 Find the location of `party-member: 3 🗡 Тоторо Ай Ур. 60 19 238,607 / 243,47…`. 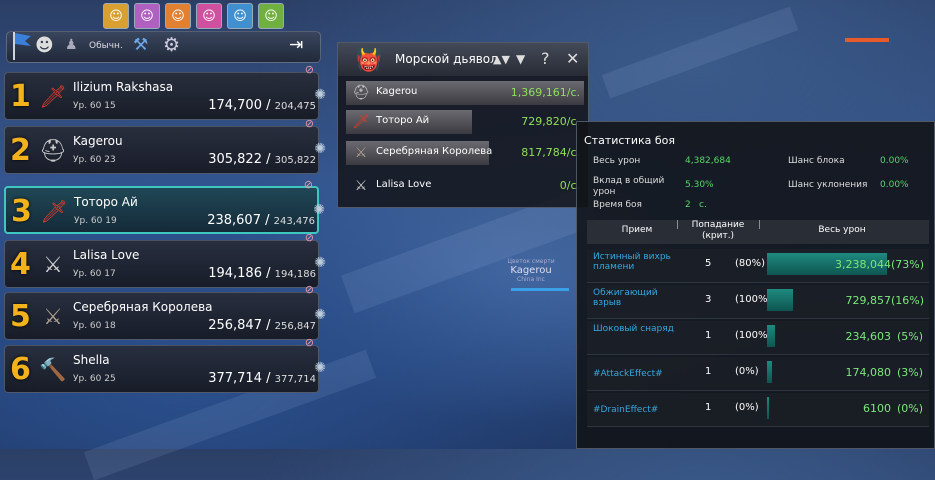

party-member: 3 🗡 Тоторо Ай Ур. 60 19 238,607 / 243,47… is located at coordinates (164, 206).